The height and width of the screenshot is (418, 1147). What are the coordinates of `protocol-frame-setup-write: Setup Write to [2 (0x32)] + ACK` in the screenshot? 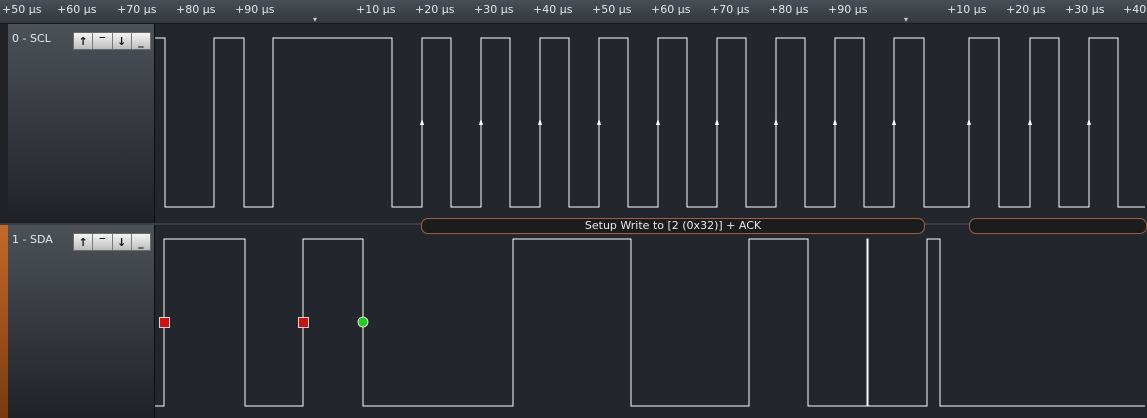 It's located at (673, 226).